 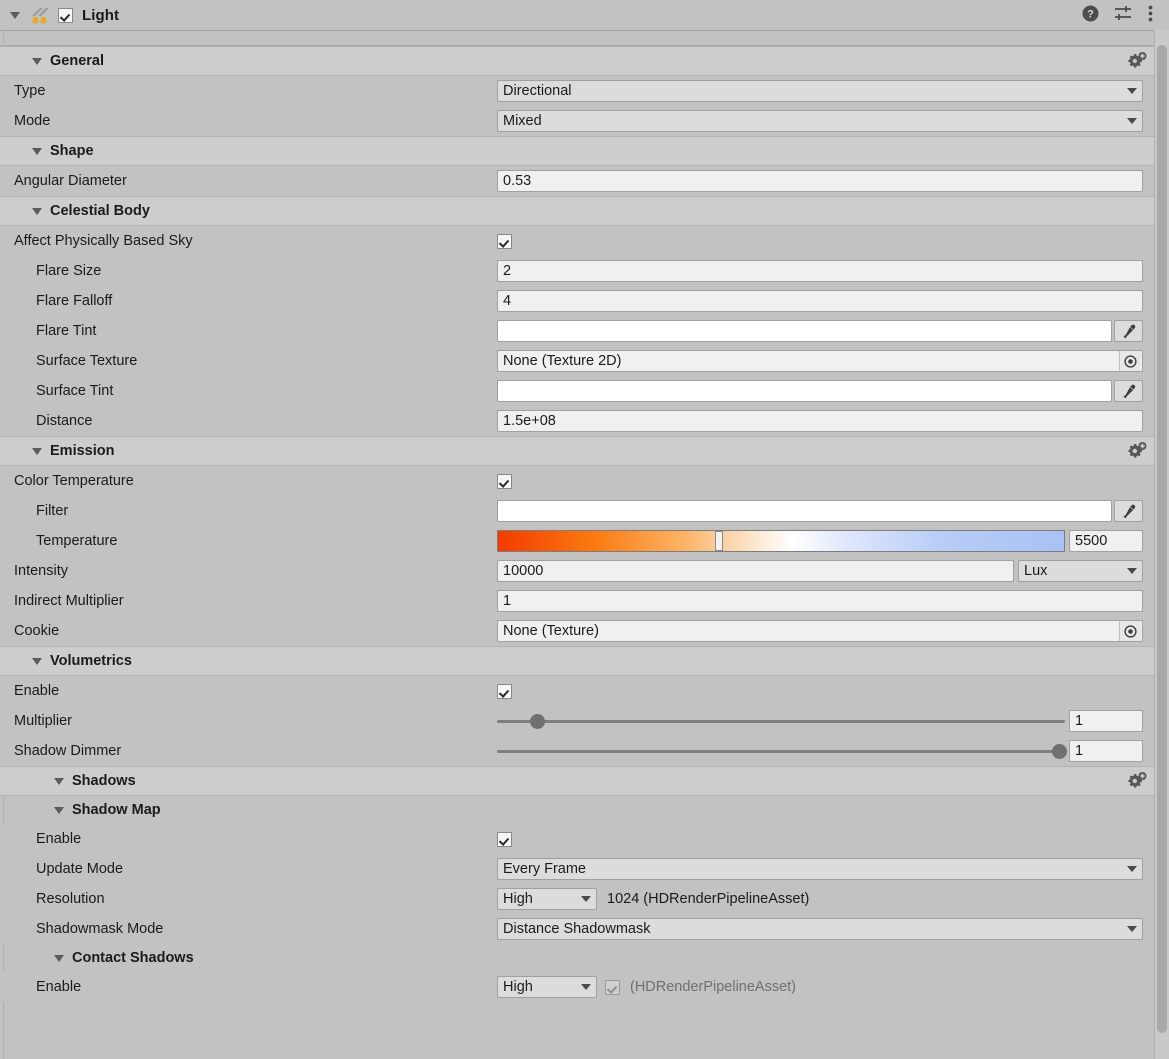 I want to click on field-label: Shadow Dimmer, so click(x=68, y=751).